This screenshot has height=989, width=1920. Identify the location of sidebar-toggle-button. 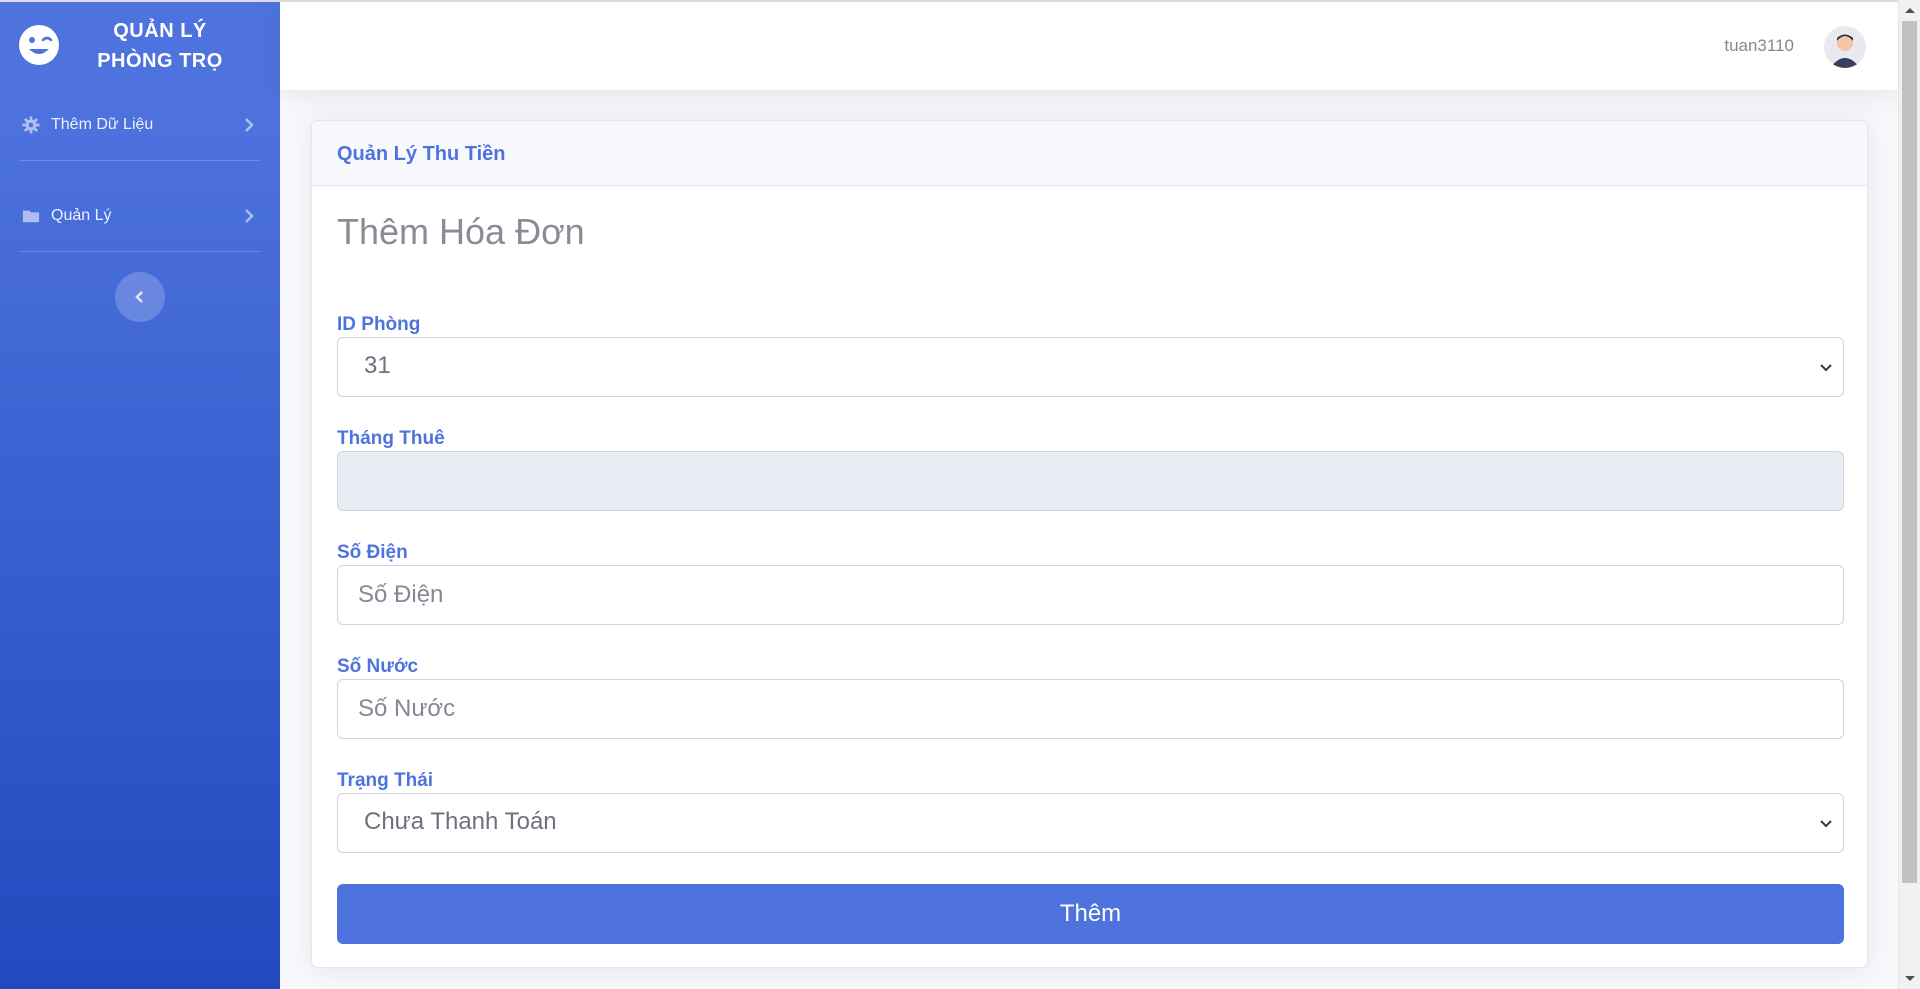
(140, 297).